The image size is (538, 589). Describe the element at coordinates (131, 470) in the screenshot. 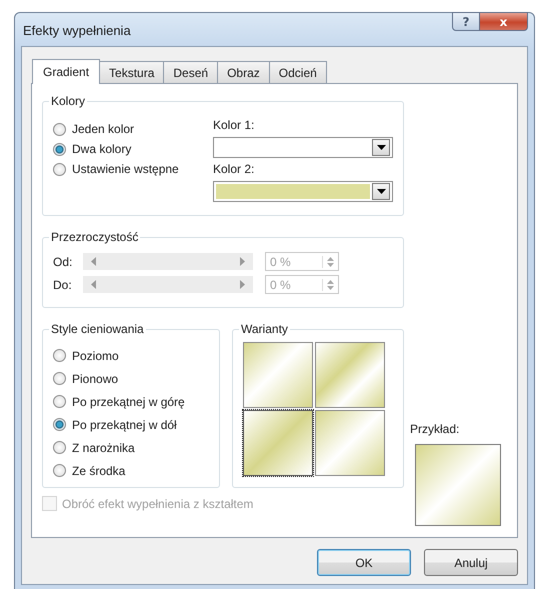

I see `radio-option: Ze środka` at that location.